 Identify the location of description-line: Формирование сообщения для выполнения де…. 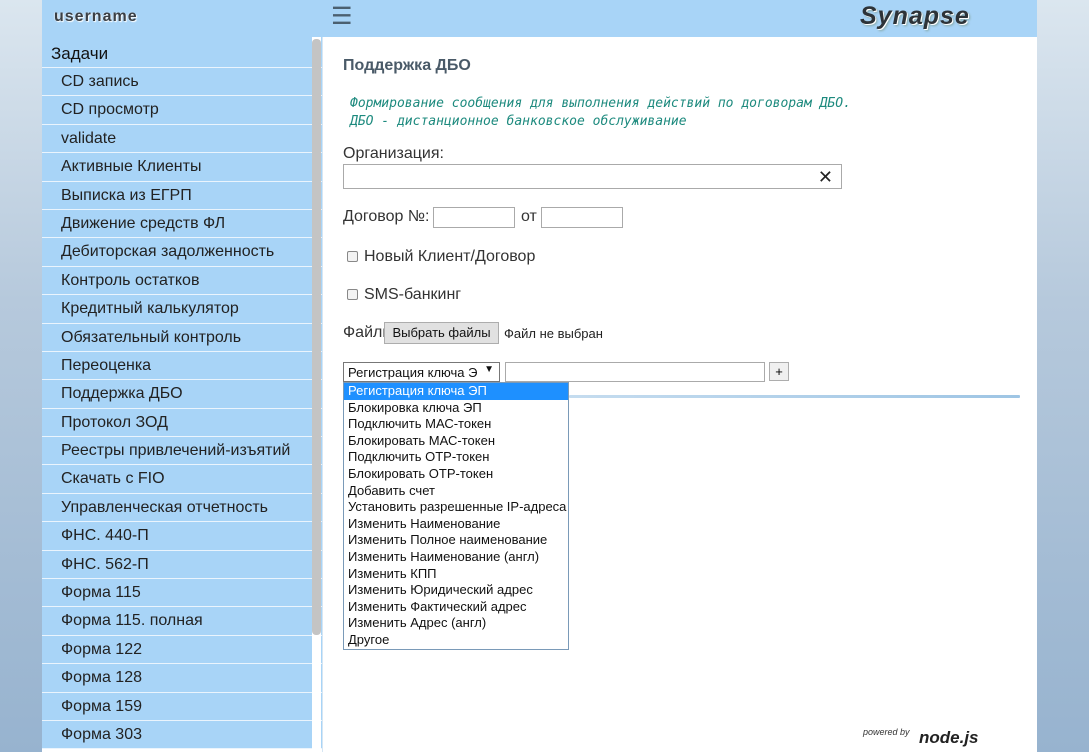
(600, 103).